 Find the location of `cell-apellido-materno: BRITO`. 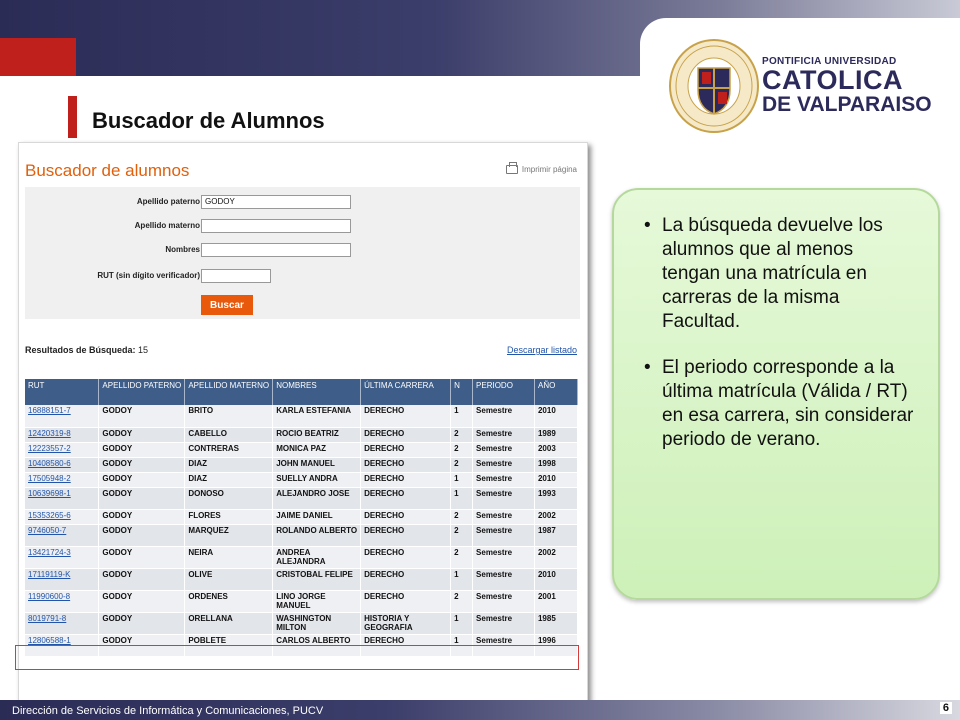

cell-apellido-materno: BRITO is located at coordinates (229, 416).